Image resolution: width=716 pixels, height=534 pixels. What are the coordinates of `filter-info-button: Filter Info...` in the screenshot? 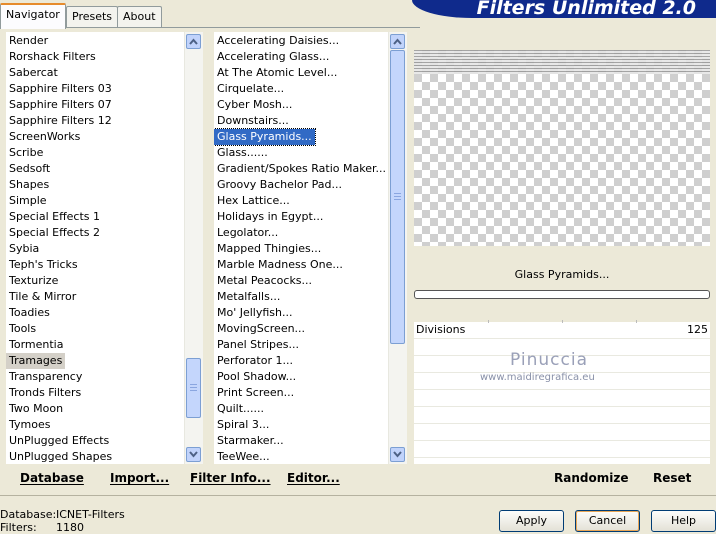 It's located at (230, 478).